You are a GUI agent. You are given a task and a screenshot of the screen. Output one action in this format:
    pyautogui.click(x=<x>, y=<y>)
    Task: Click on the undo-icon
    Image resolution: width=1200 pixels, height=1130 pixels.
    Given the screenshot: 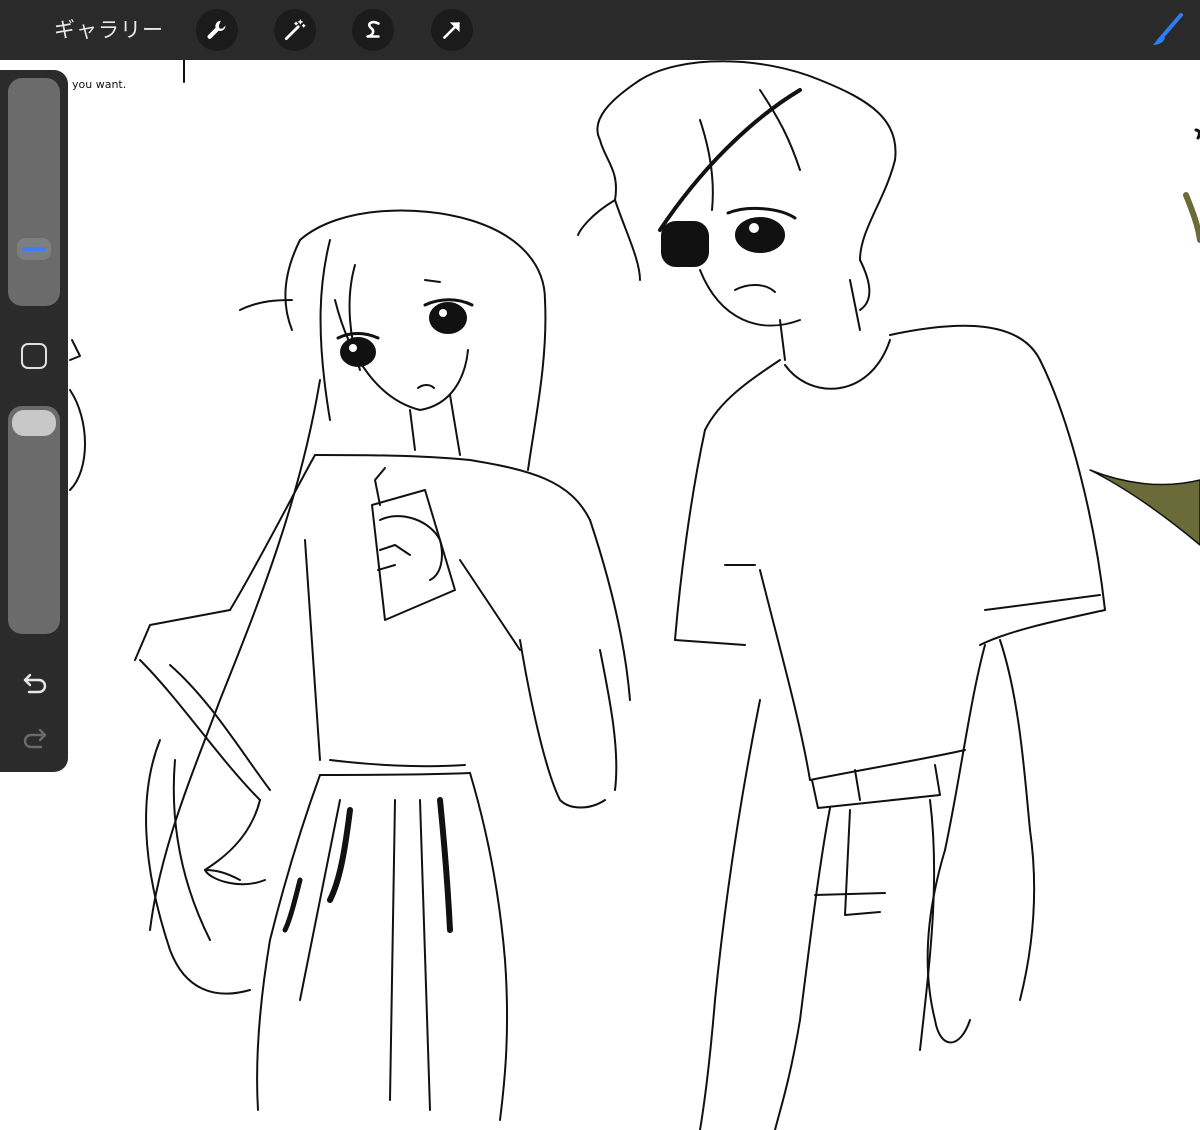 What is the action you would take?
    pyautogui.click(x=35, y=682)
    